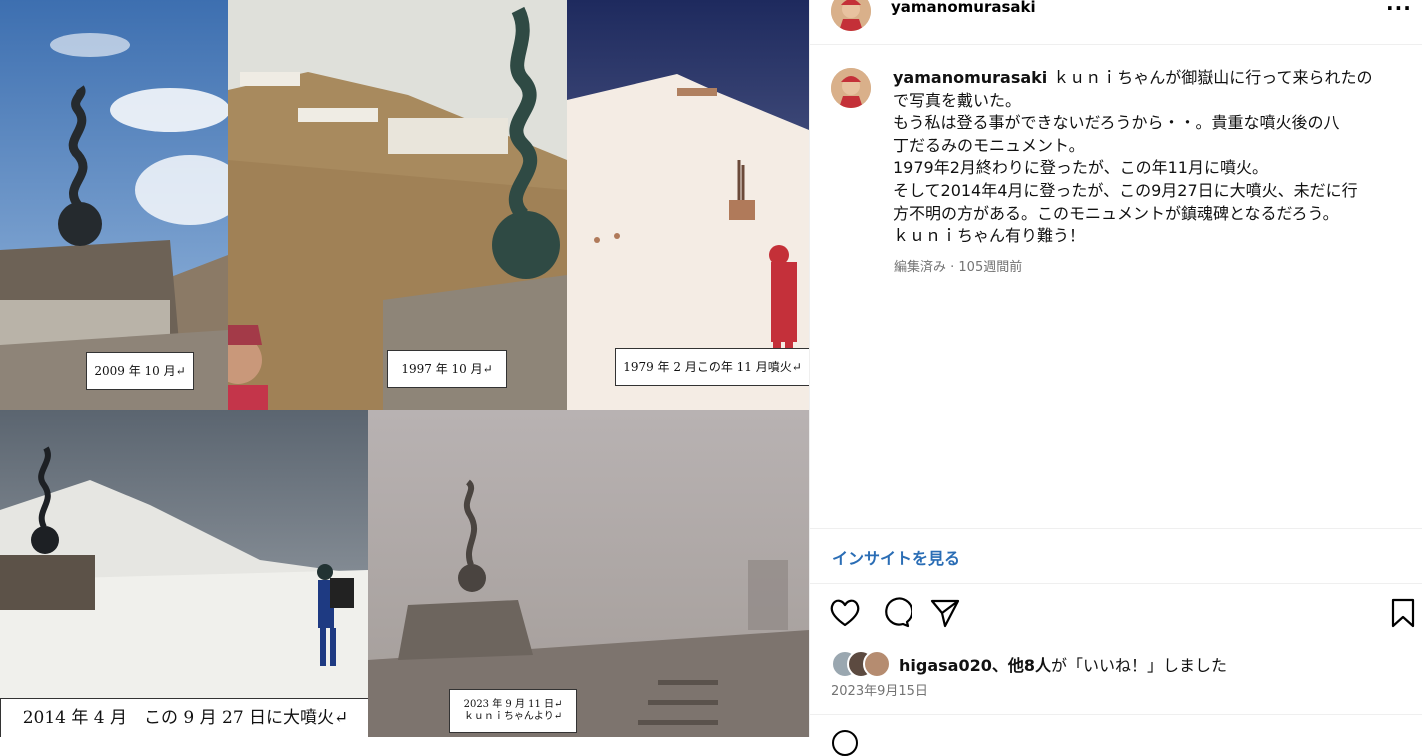  I want to click on photo-1997, so click(397, 205).